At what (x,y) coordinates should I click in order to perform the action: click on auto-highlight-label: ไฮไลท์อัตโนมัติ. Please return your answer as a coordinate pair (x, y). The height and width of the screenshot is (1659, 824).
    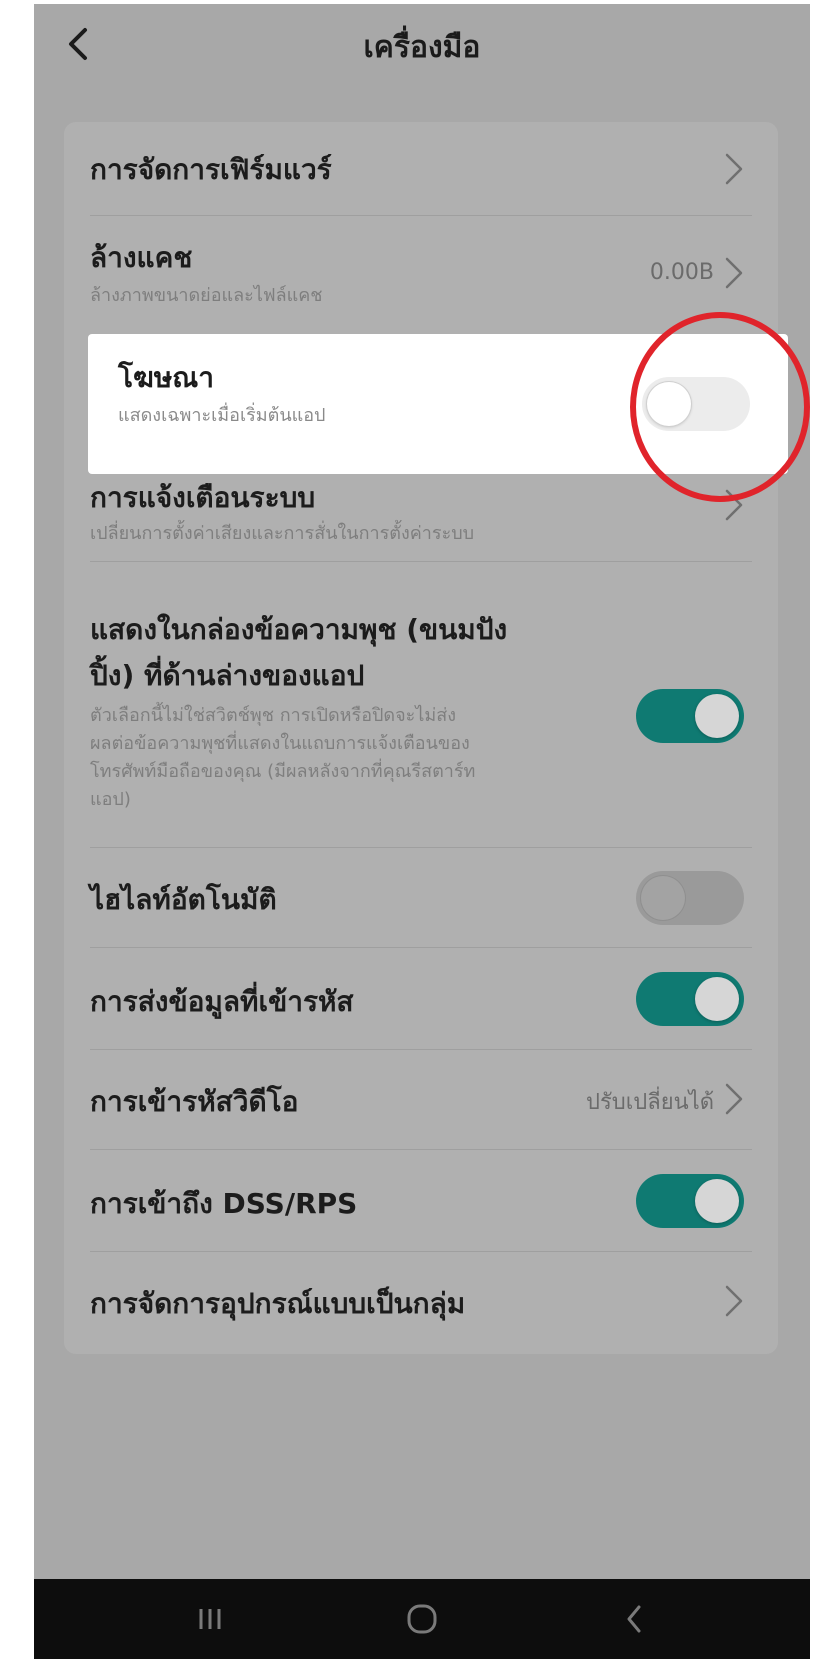
    Looking at the image, I should click on (183, 899).